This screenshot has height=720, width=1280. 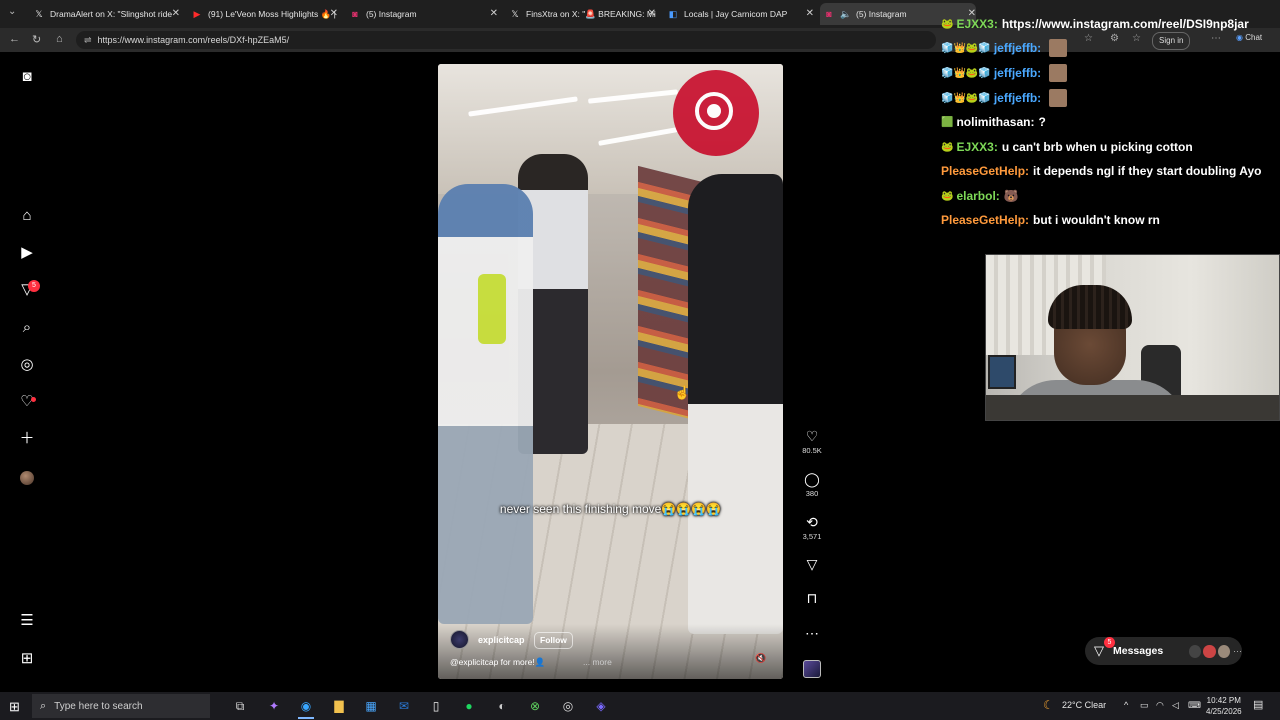 What do you see at coordinates (1132, 337) in the screenshot?
I see `webcam-feed` at bounding box center [1132, 337].